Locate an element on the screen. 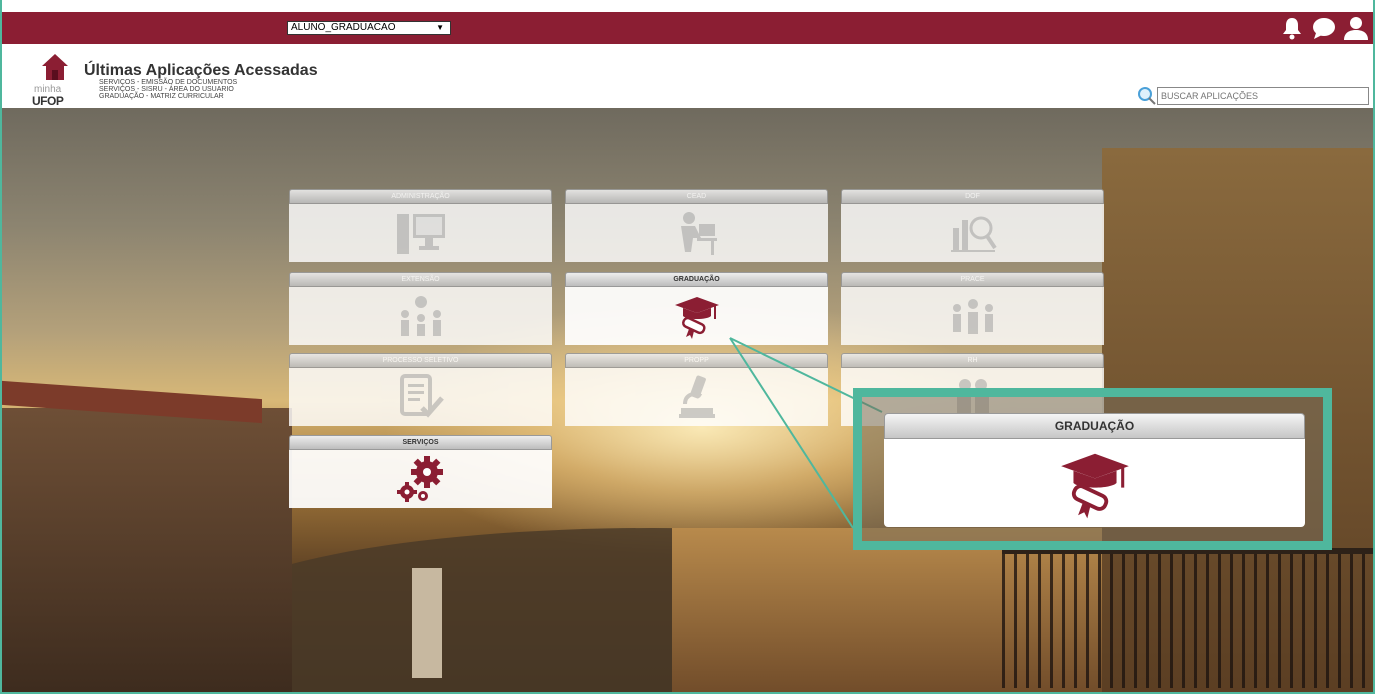 This screenshot has width=1375, height=694. zoom-callout: GRADUAÇÃO is located at coordinates (1092, 469).